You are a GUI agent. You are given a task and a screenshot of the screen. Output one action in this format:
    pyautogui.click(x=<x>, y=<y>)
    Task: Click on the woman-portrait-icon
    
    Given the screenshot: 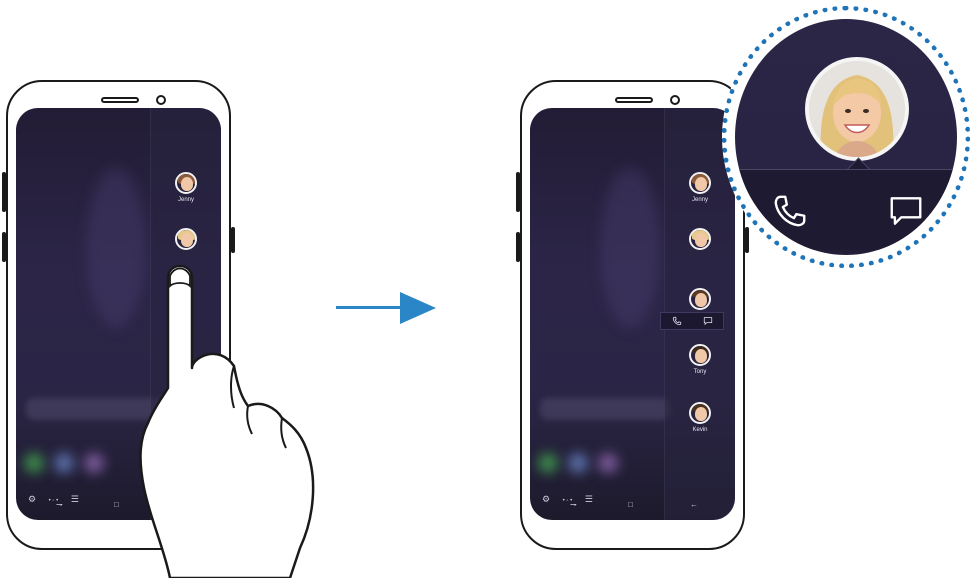 What is the action you would take?
    pyautogui.click(x=857, y=109)
    